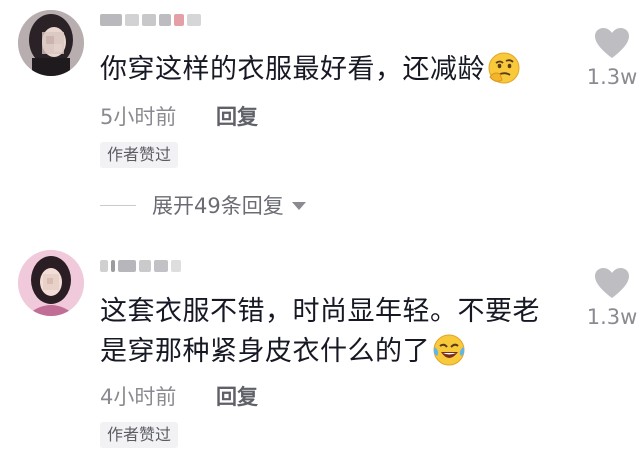 Image resolution: width=640 pixels, height=460 pixels. What do you see at coordinates (138, 117) in the screenshot?
I see `comment-time: 5小时前` at bounding box center [138, 117].